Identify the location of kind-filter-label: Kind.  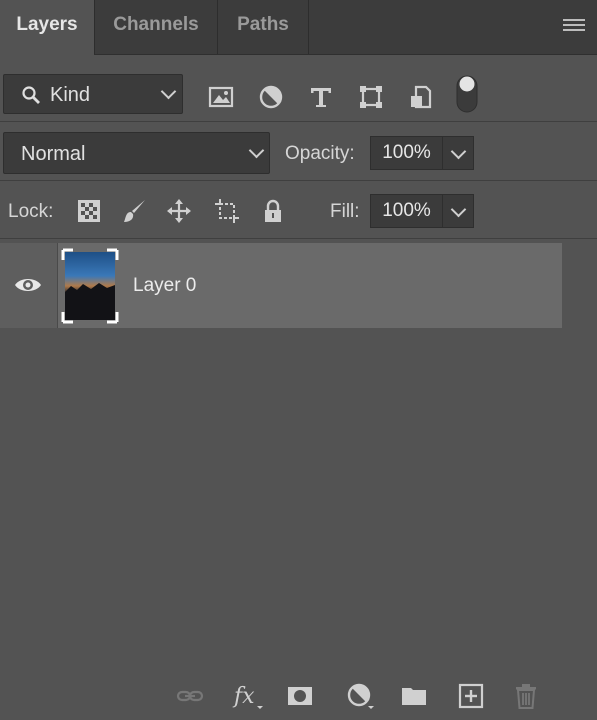
(70, 95).